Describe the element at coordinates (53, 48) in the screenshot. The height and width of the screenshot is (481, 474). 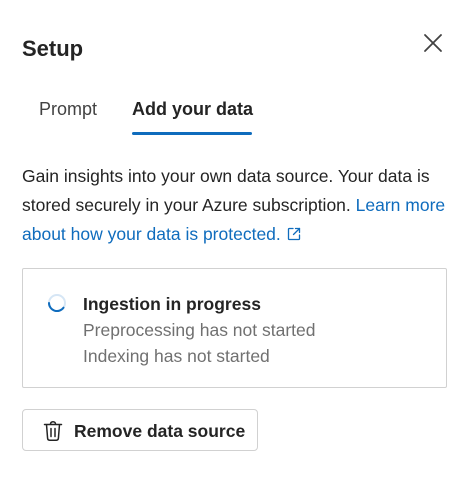
I see `panel-title: Setup` at that location.